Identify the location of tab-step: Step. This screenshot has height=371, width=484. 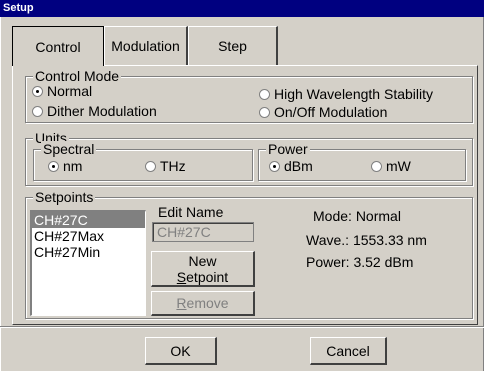
(233, 45).